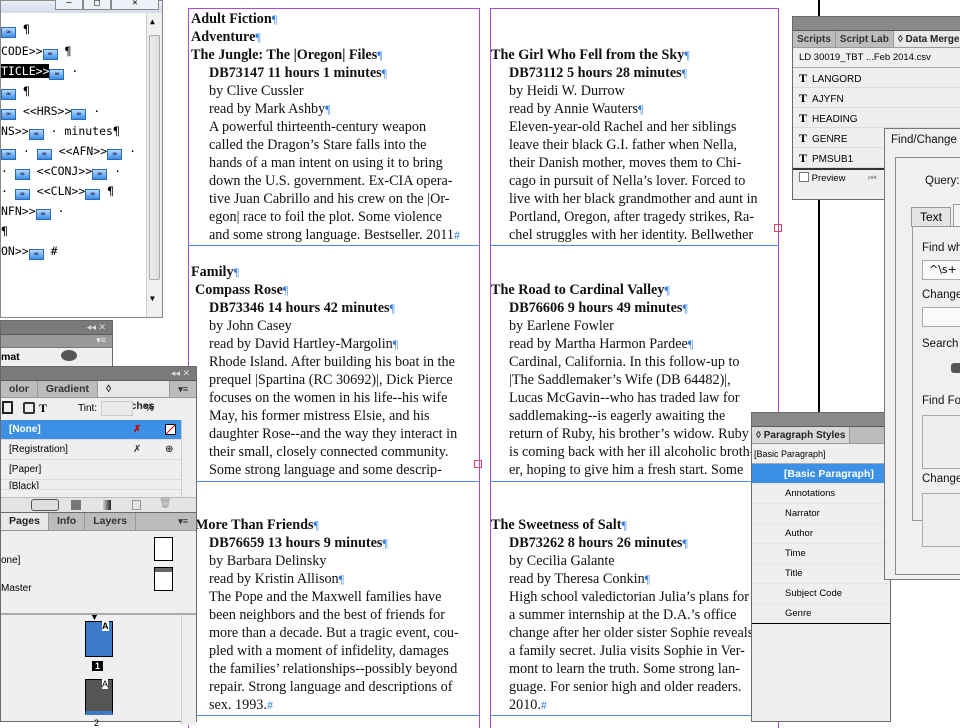 Image resolution: width=960 pixels, height=728 pixels. What do you see at coordinates (36, 51) in the screenshot?
I see `story-line: CODE>> ∞ ¶` at bounding box center [36, 51].